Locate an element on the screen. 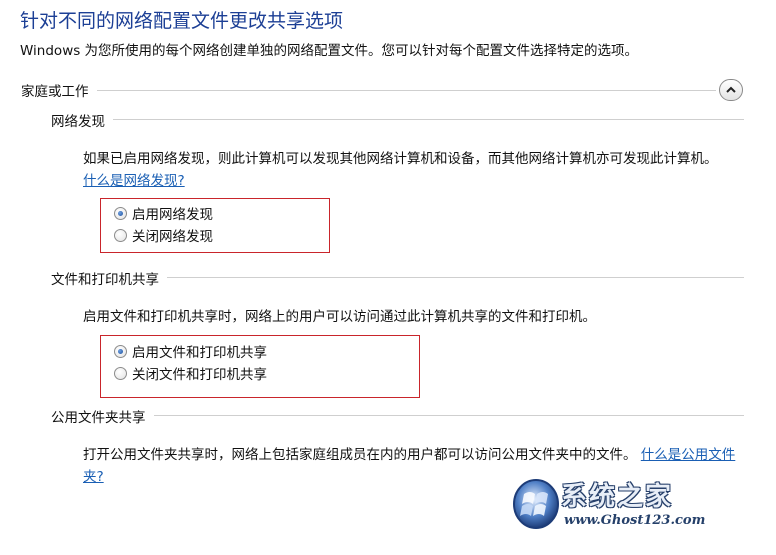  radio-disable-network-discovery: 关闭网络发现 is located at coordinates (163, 235).